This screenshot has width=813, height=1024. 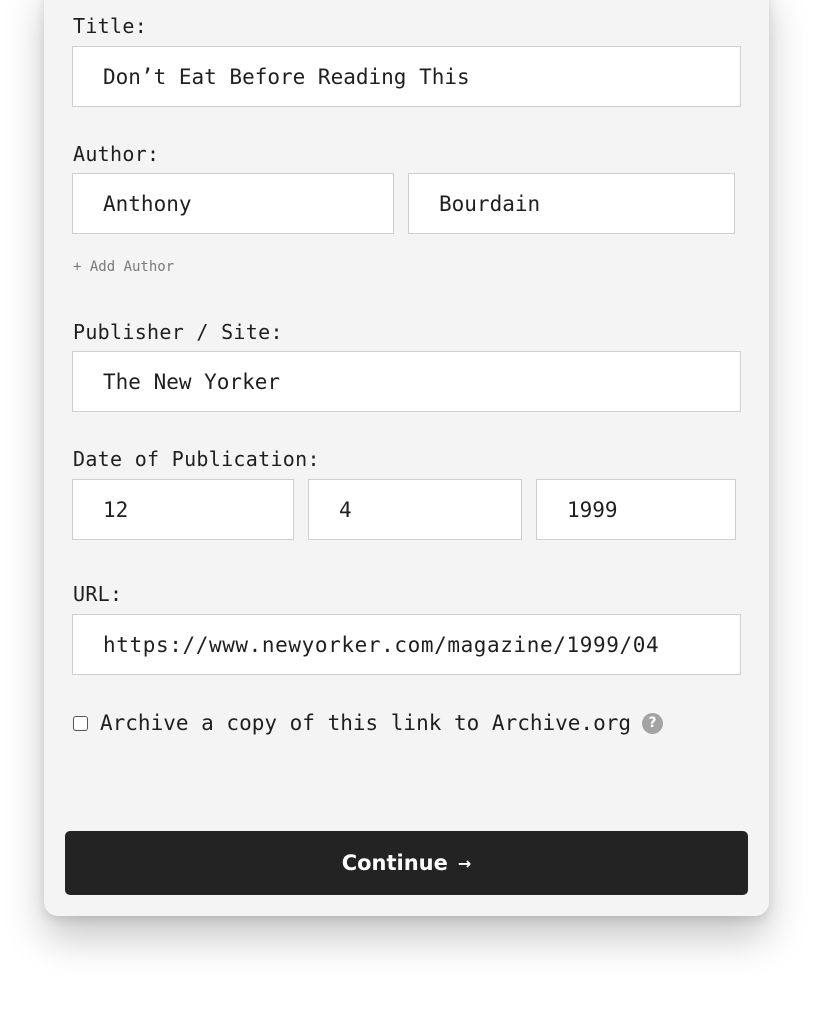 I want to click on help-icon: ?, so click(x=653, y=723).